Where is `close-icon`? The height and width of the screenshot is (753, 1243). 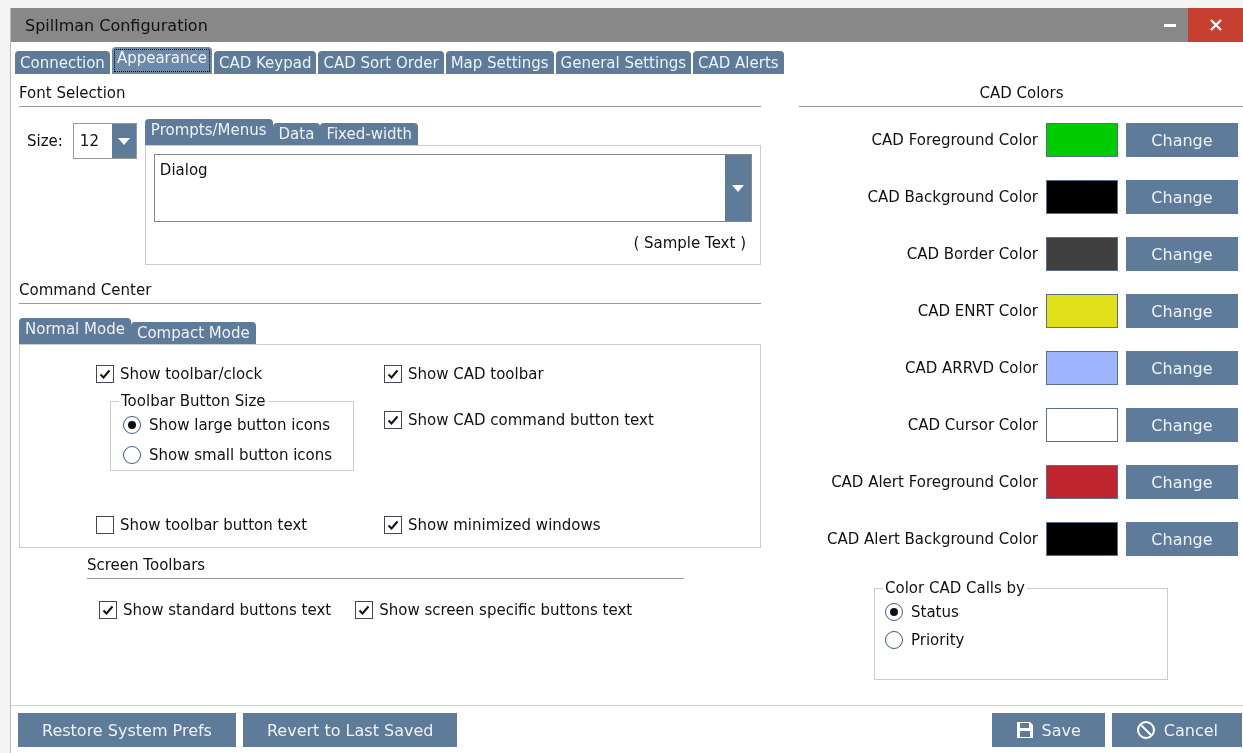
close-icon is located at coordinates (1216, 25).